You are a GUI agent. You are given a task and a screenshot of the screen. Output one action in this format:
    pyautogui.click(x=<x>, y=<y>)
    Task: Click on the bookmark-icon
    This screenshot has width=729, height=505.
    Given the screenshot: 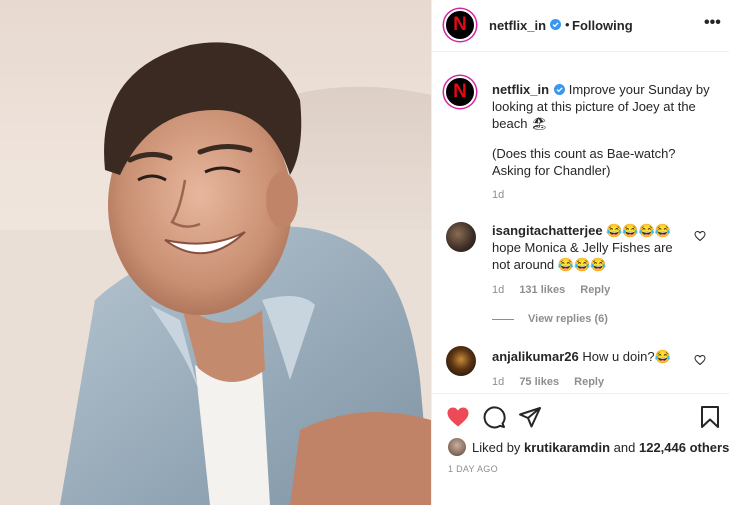 What is the action you would take?
    pyautogui.click(x=710, y=417)
    